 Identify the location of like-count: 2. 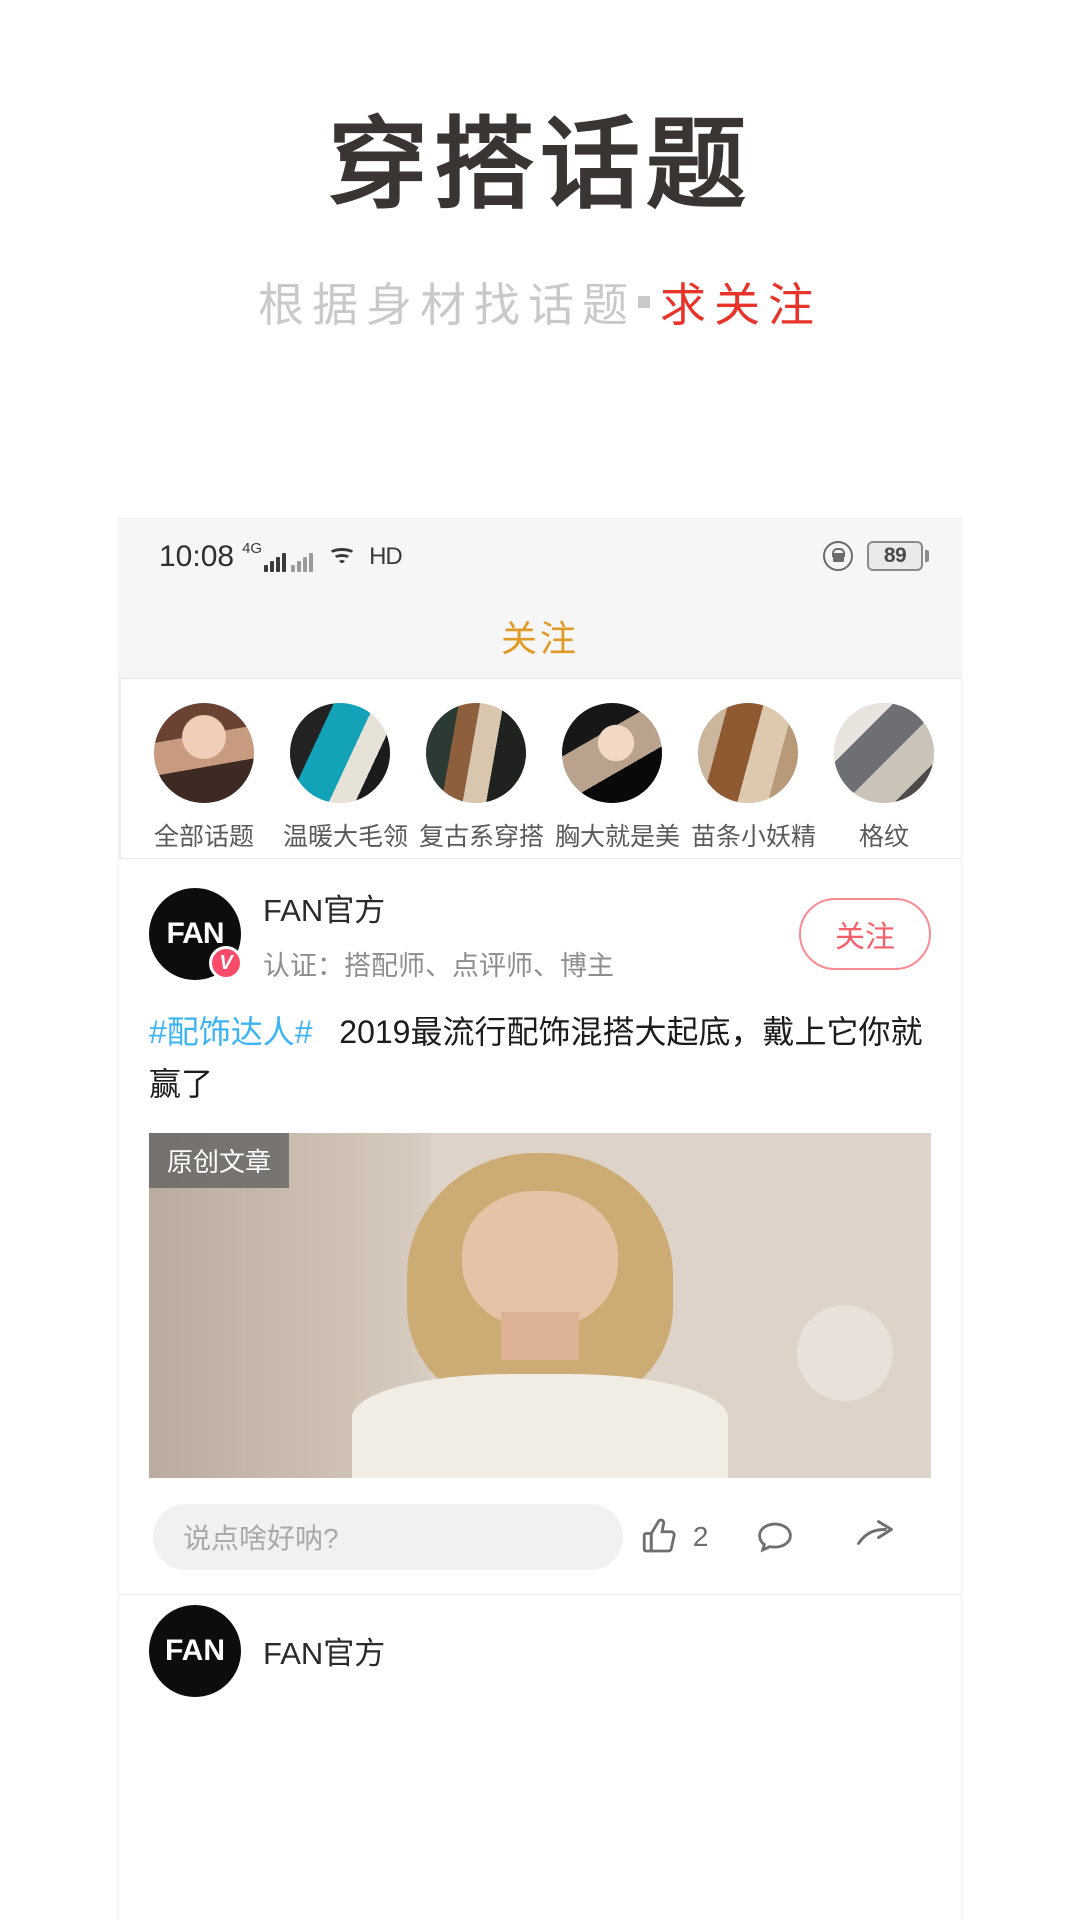
(700, 1536).